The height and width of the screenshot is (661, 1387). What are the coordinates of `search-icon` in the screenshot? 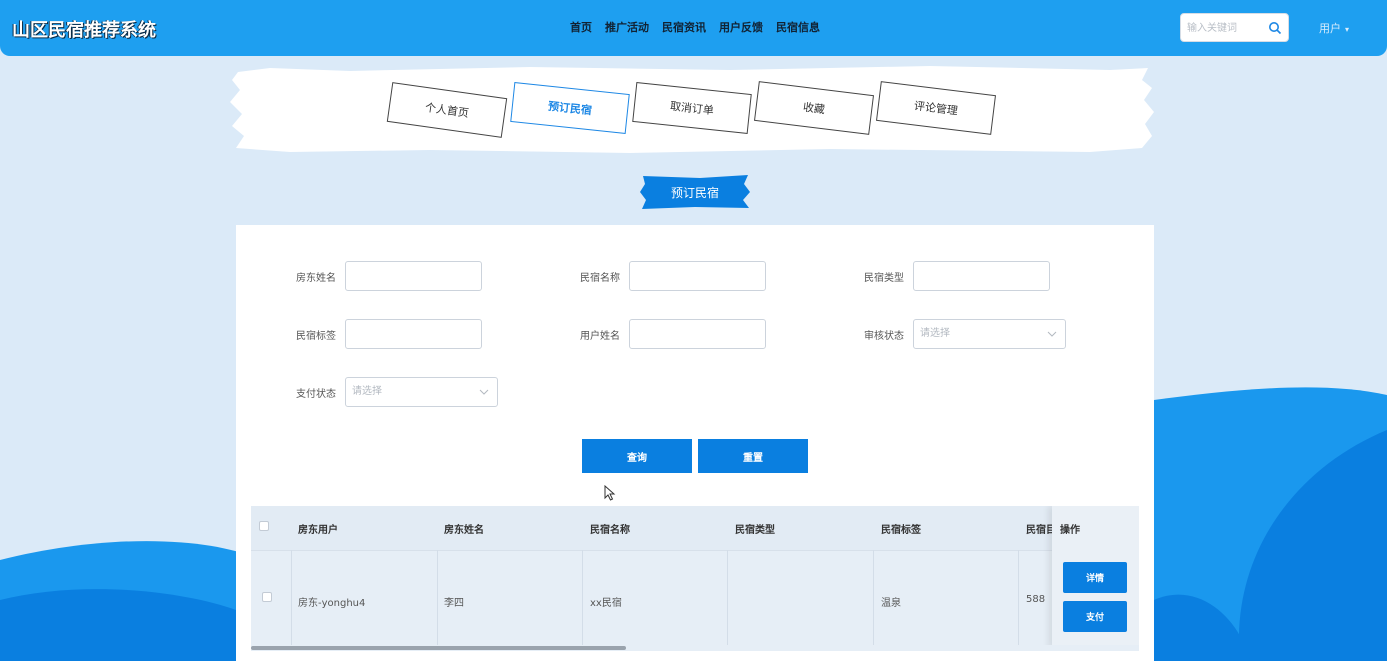 It's located at (1275, 28).